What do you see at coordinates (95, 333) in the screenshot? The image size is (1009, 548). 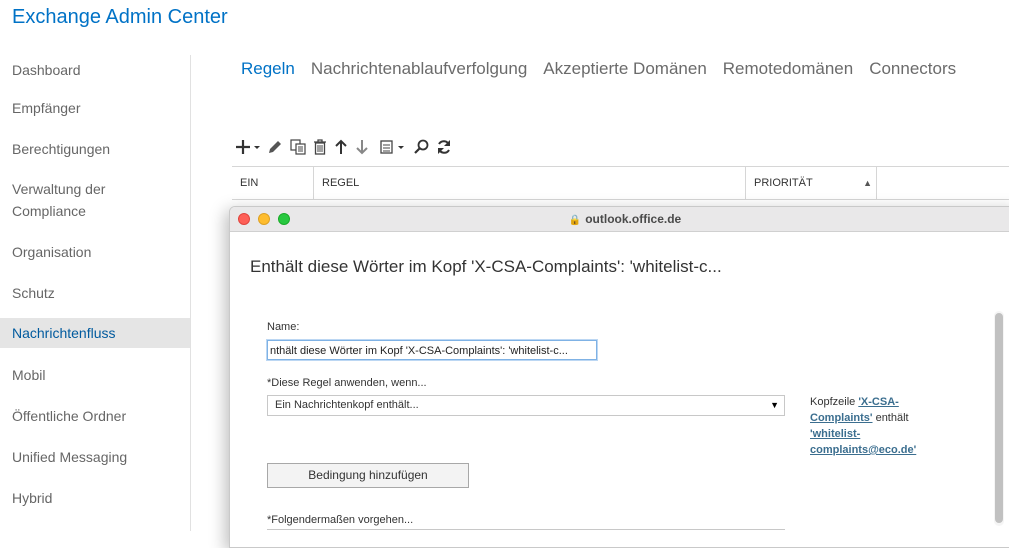 I see `sidebar-item-mailflow: Nachrichtenfluss` at bounding box center [95, 333].